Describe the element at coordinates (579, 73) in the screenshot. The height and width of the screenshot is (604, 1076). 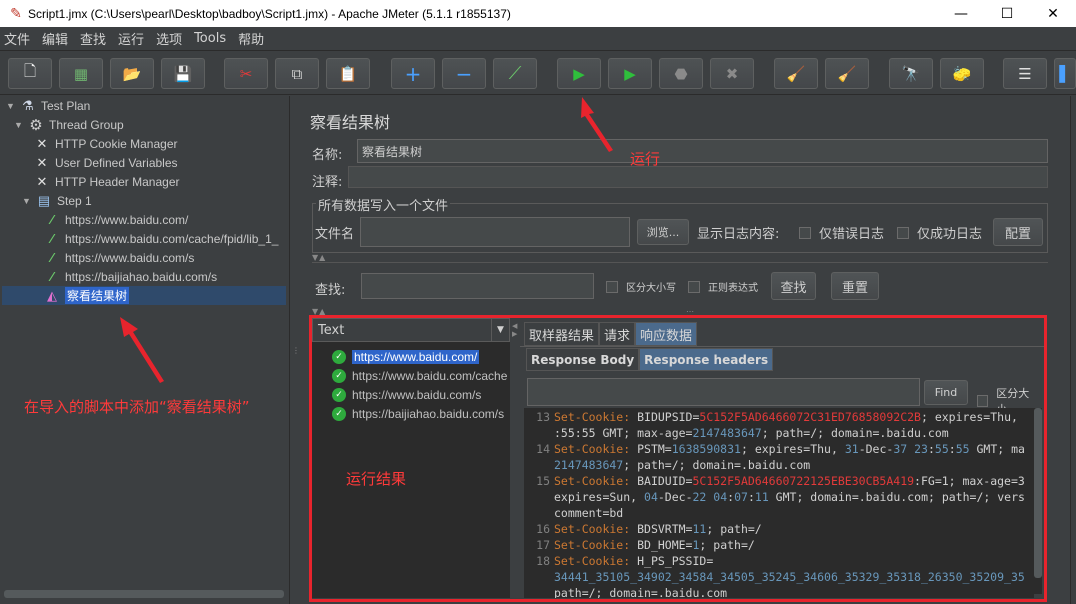
I see `toolbar-button-start: ▶` at that location.